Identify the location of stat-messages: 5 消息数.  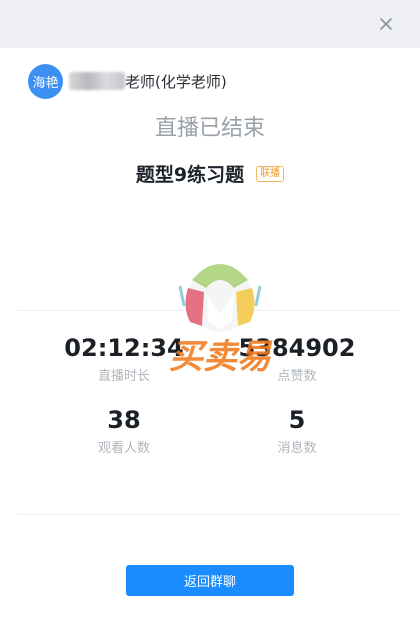
(297, 430).